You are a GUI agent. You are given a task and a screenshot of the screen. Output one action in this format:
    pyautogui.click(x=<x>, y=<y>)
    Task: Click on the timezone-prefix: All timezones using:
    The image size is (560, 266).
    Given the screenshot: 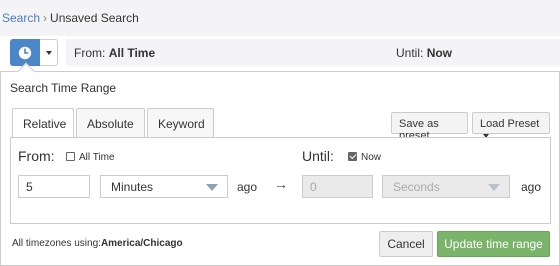 What is the action you would take?
    pyautogui.click(x=56, y=243)
    